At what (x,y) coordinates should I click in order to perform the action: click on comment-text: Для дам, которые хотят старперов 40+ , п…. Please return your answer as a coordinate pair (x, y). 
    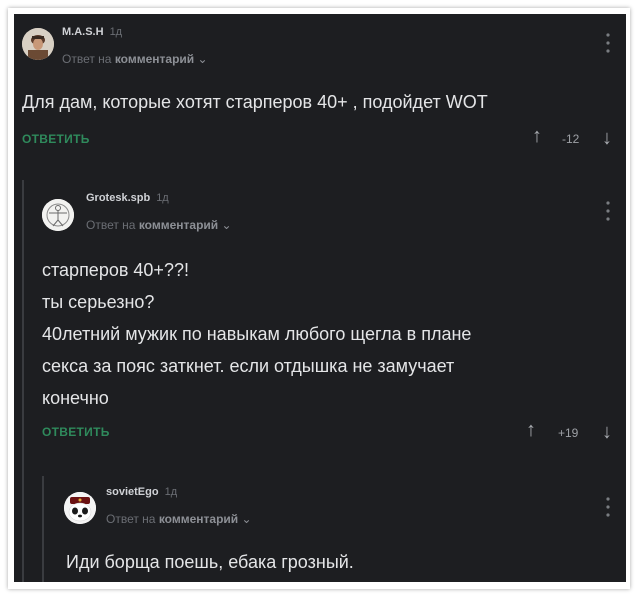
    Looking at the image, I should click on (255, 102).